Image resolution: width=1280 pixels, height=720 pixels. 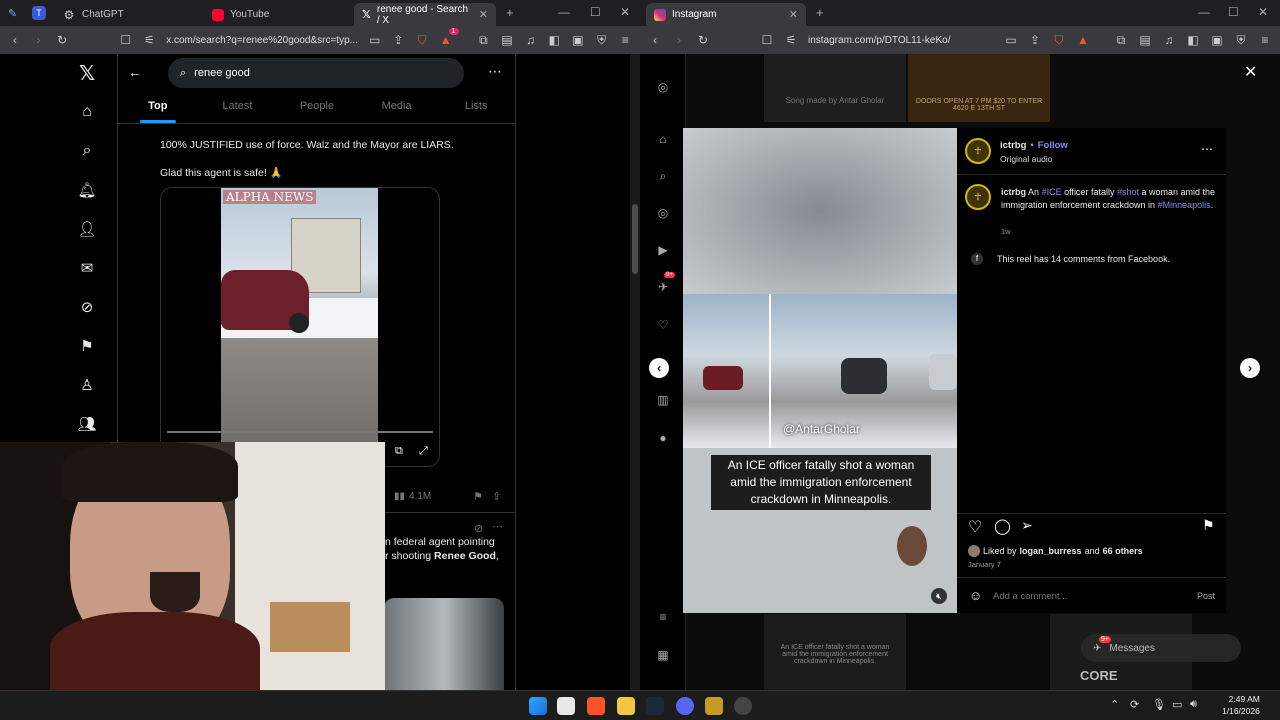 What do you see at coordinates (1052, 192) in the screenshot?
I see `hashtag-ice: #ICE` at bounding box center [1052, 192].